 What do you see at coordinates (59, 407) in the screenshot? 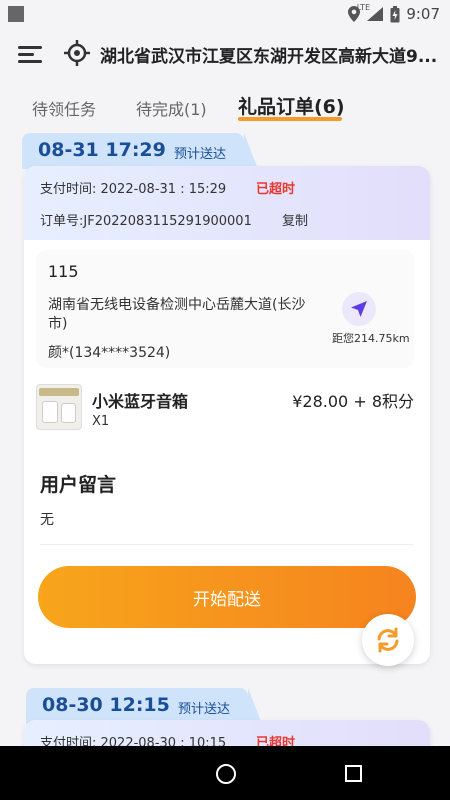
I see `product-image` at bounding box center [59, 407].